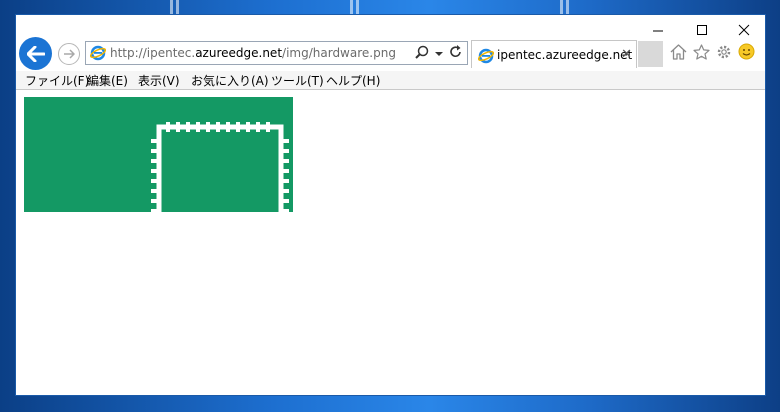  I want to click on back-button, so click(35, 53).